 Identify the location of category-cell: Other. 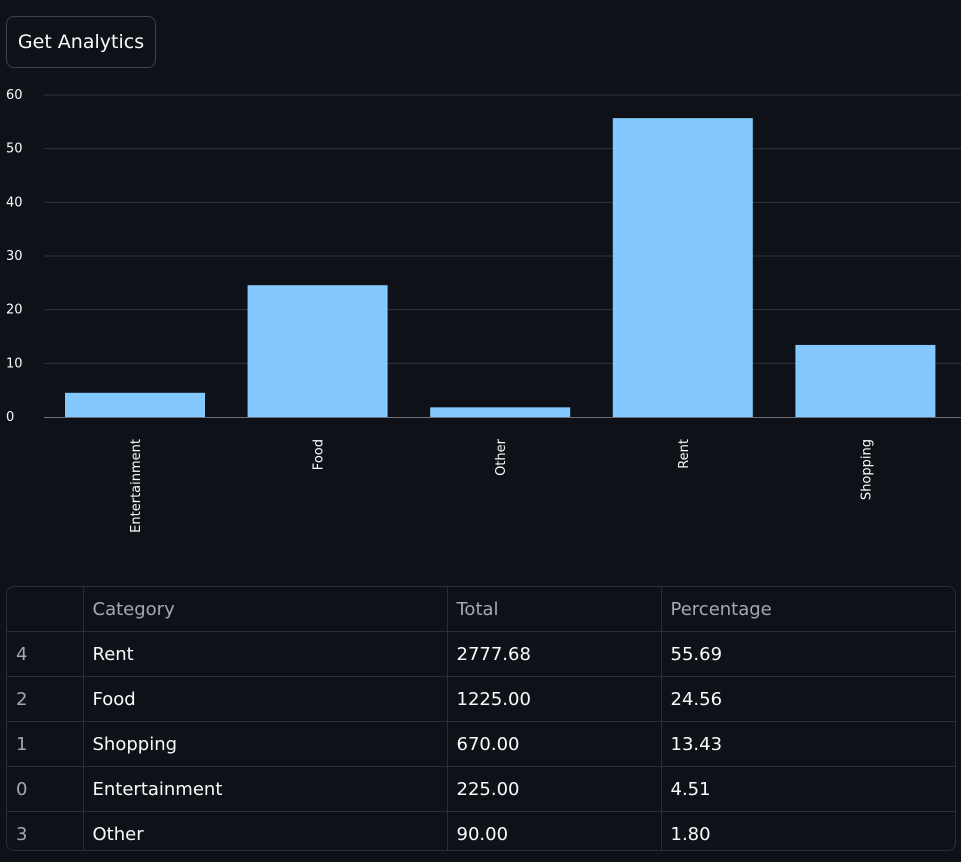
(265, 830).